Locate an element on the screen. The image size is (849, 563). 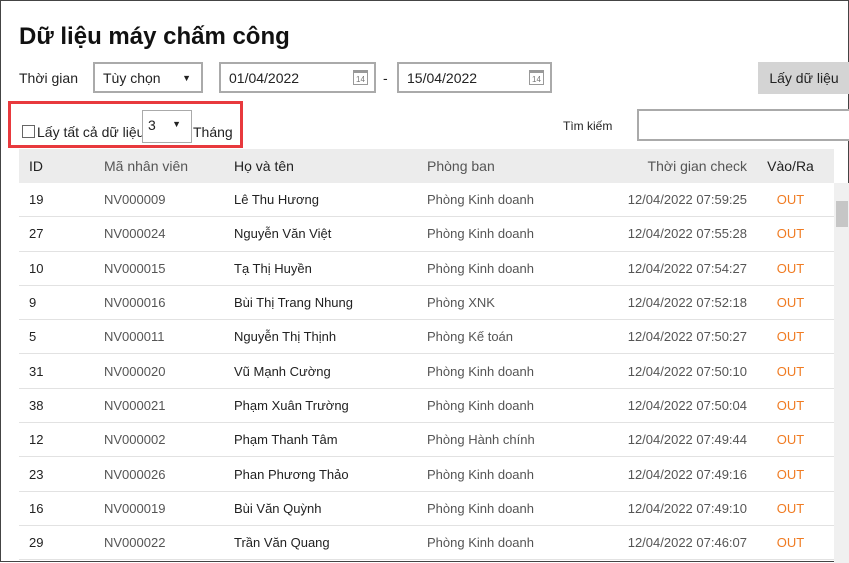
time-mode-select: Tùy chọn ▼ is located at coordinates (148, 77).